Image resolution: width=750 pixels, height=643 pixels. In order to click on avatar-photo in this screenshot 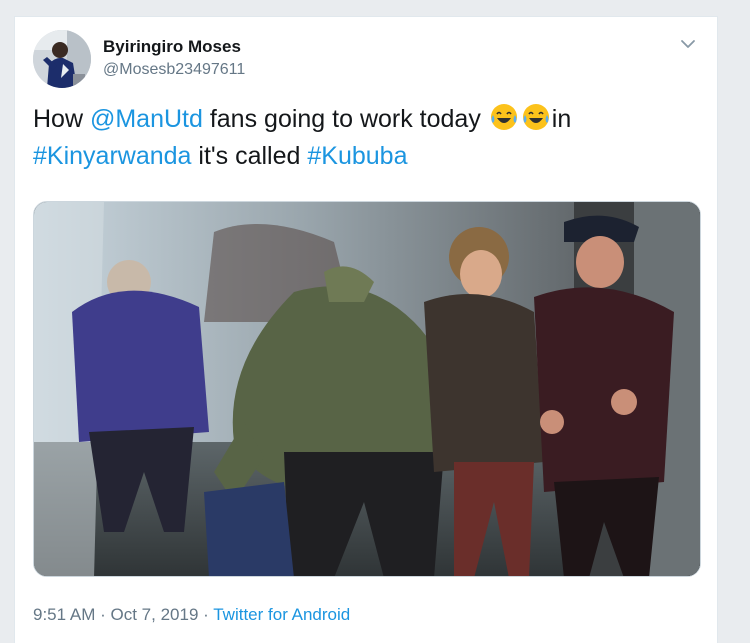, I will do `click(62, 59)`.